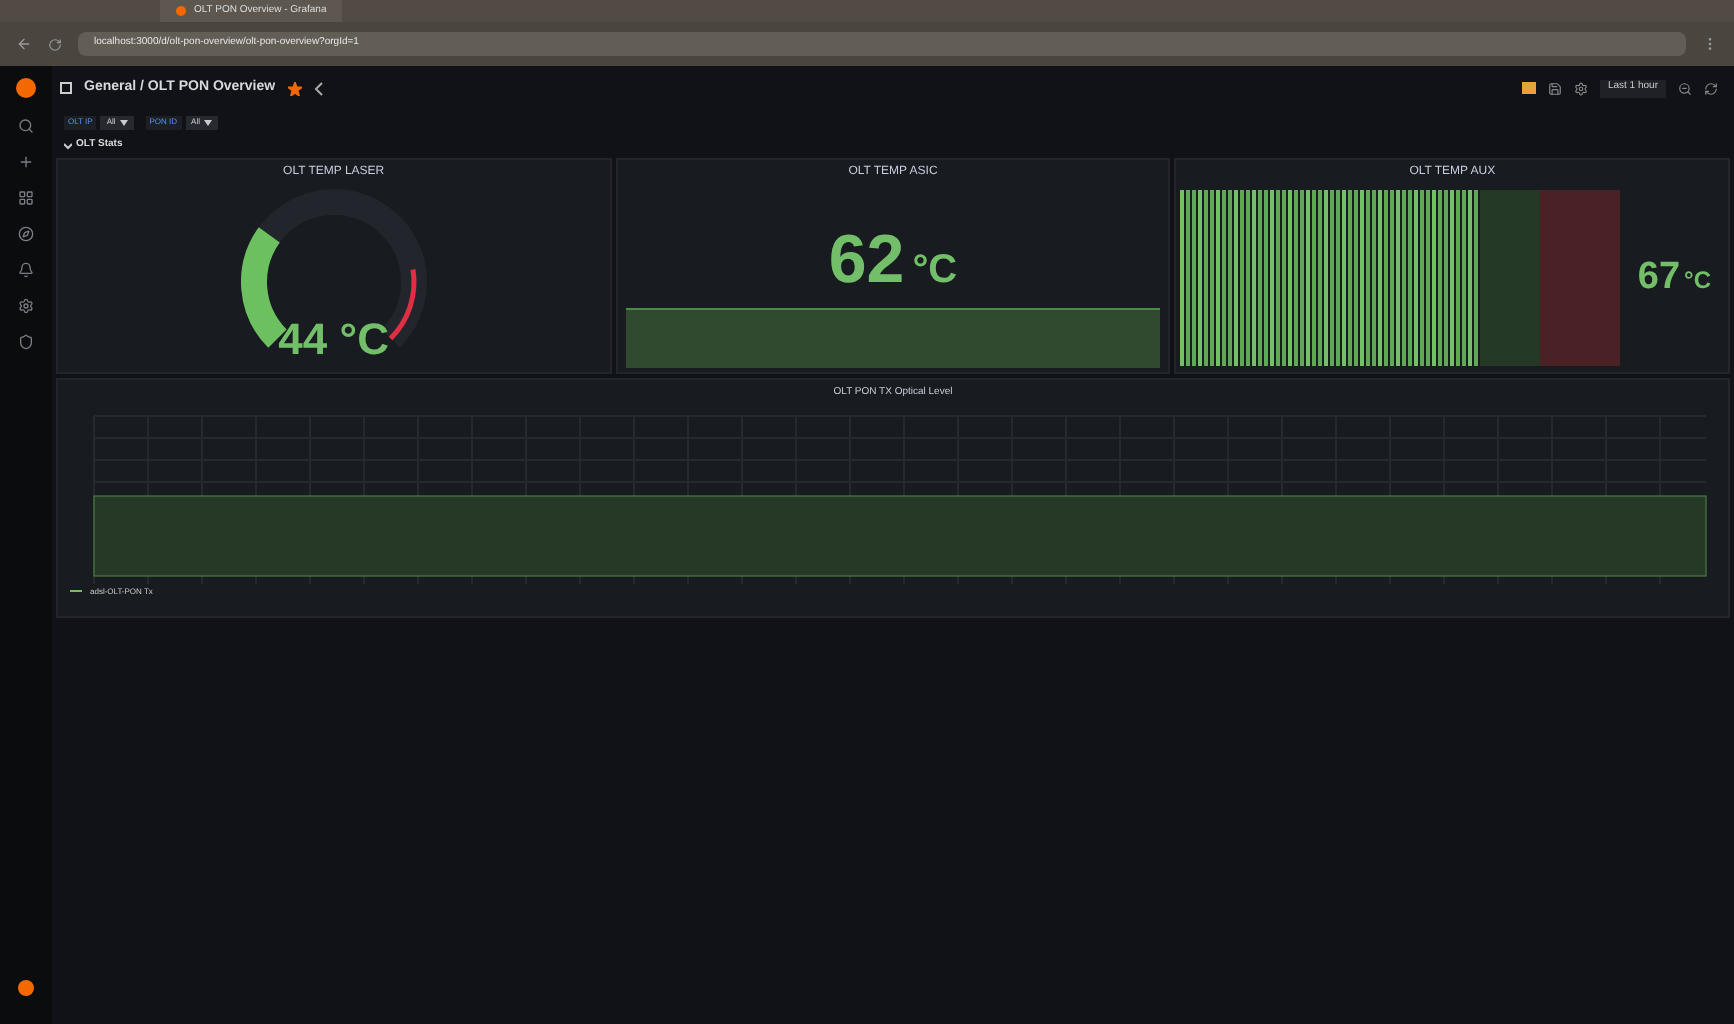 The image size is (1734, 1024). Describe the element at coordinates (1659, 276) in the screenshot. I see `stat-value: 67` at that location.